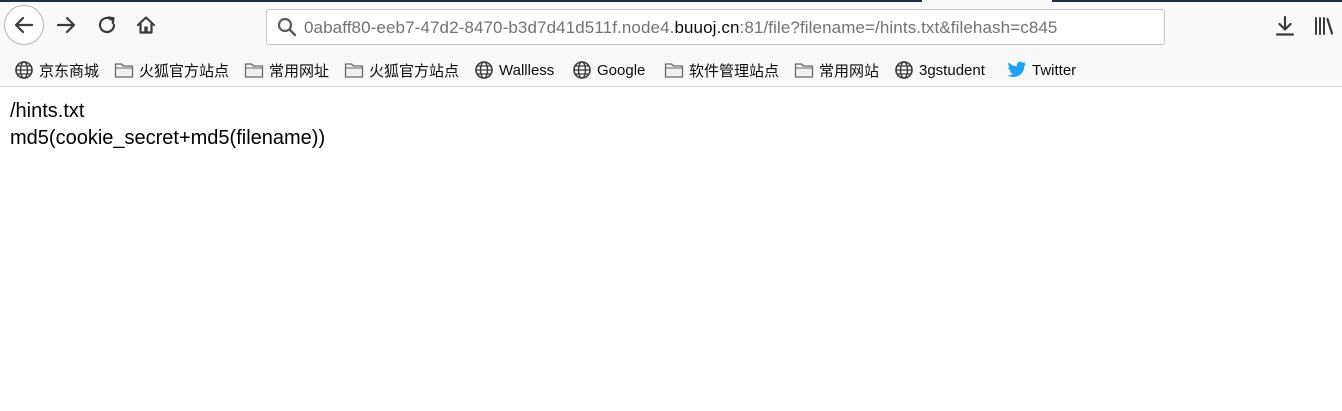  I want to click on bookmark-label: Google, so click(621, 70).